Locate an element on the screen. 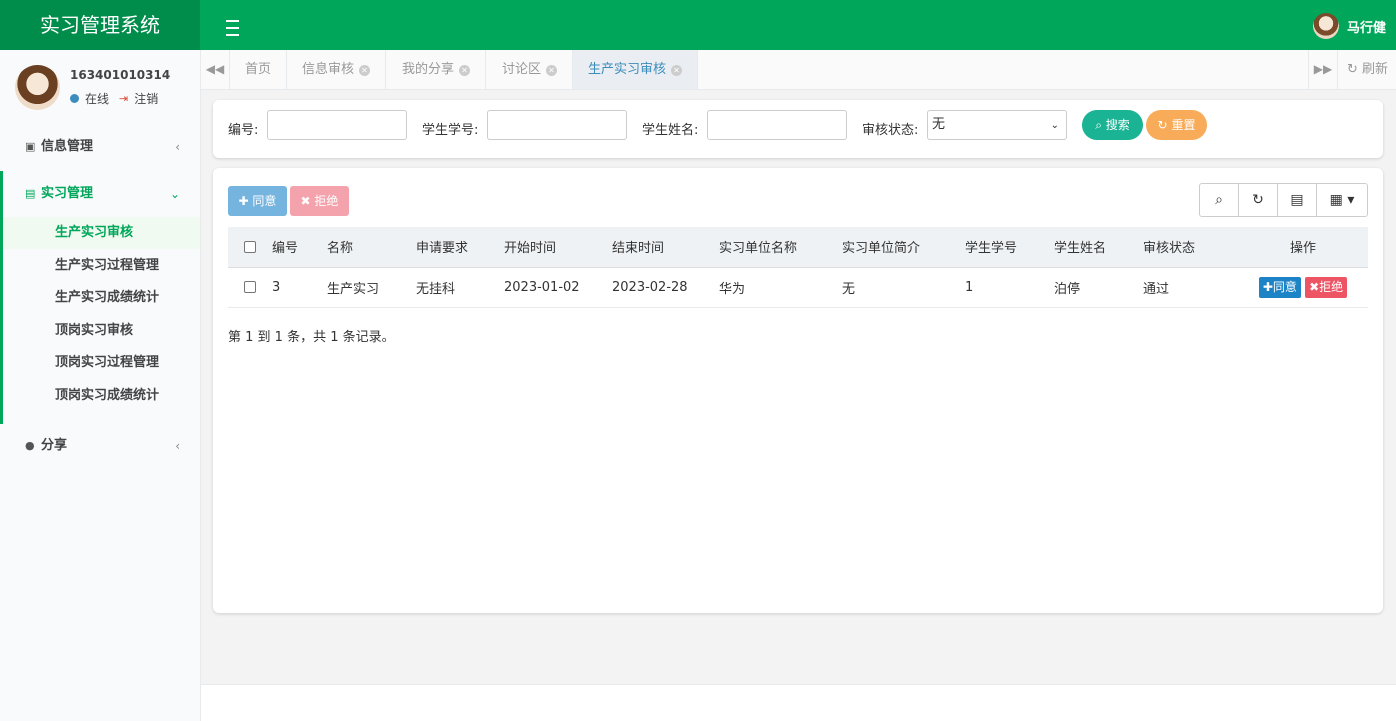 This screenshot has height=721, width=1396. user-panel: 163401010314 在线 ⇥ 注销 is located at coordinates (105, 88).